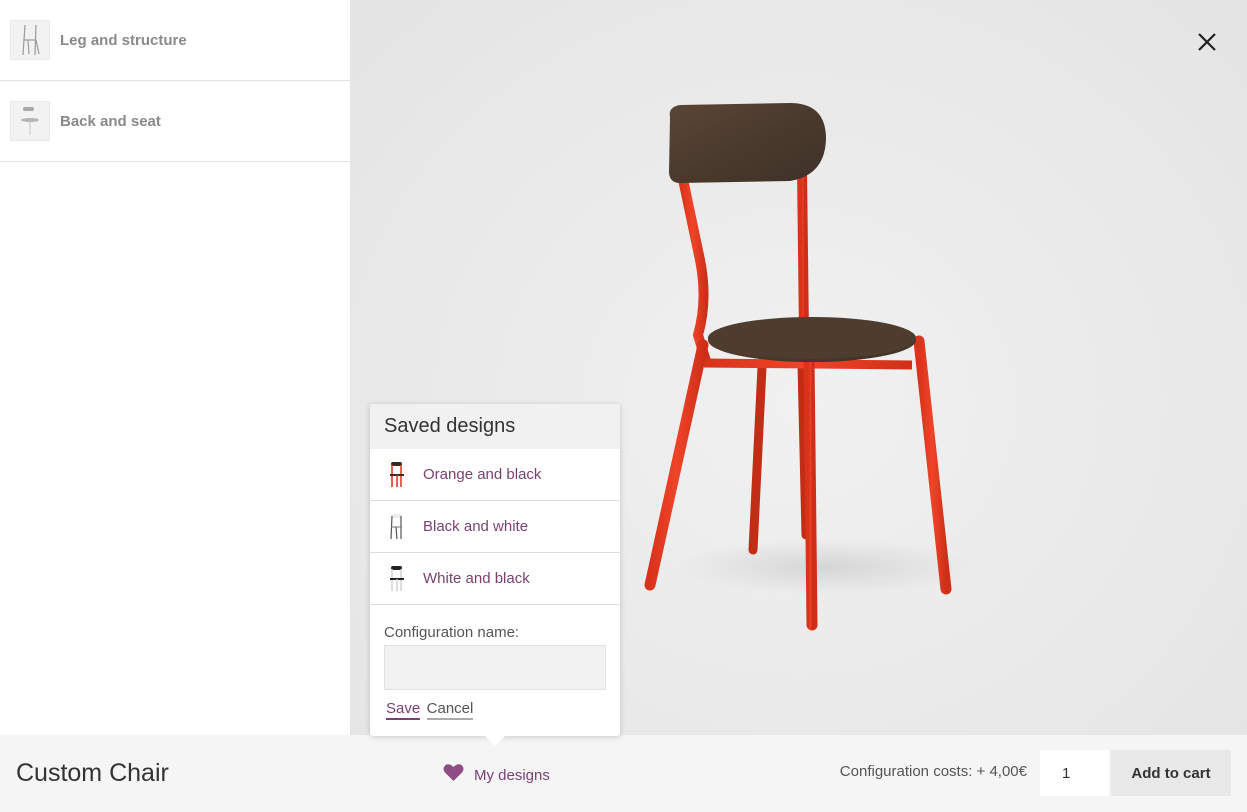 The height and width of the screenshot is (812, 1247). I want to click on configuration-name-label: Configuration name:, so click(452, 632).